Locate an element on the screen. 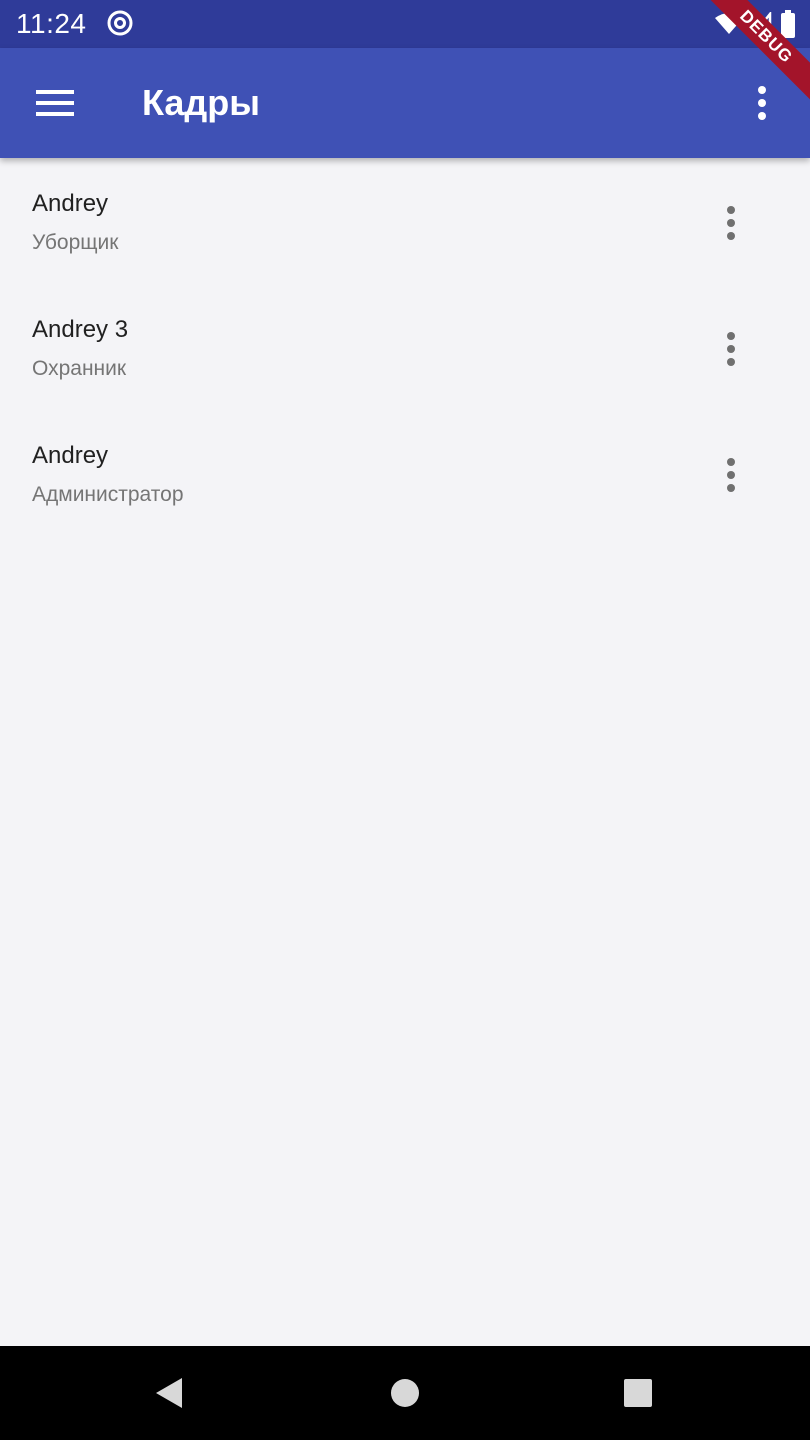 The image size is (810, 1440). list-item: Andrey 3 Охранник is located at coordinates (405, 347).